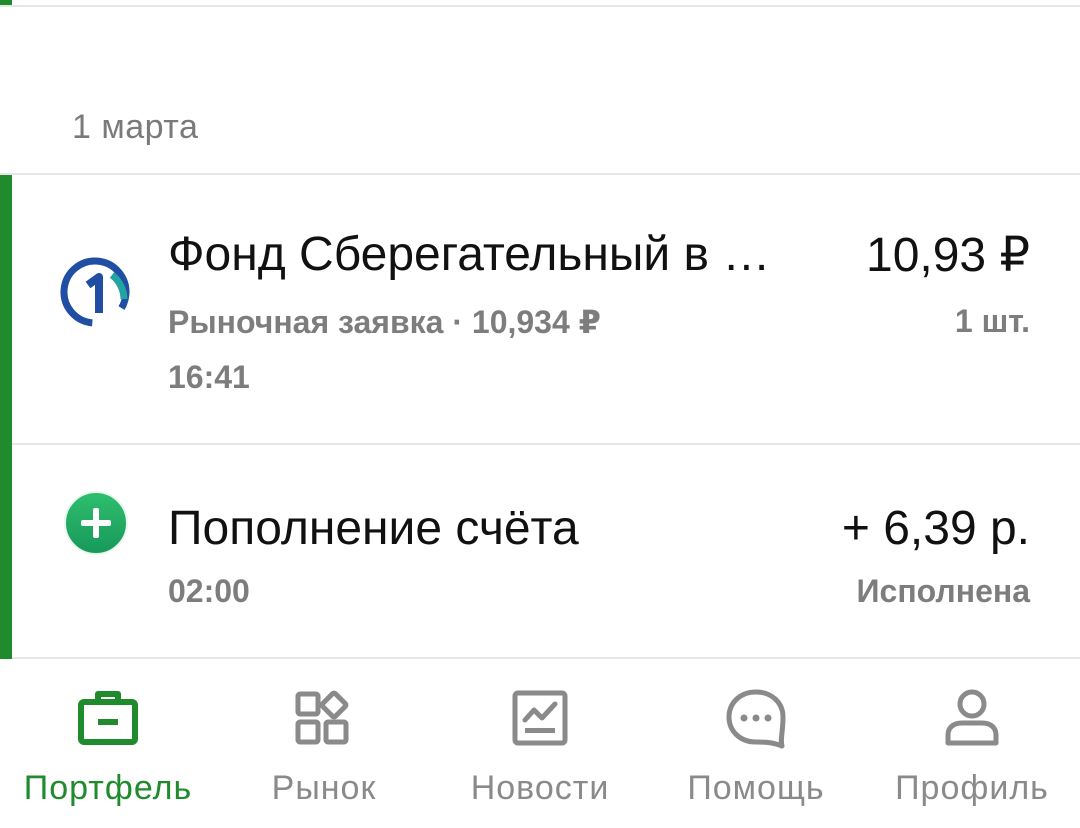  Describe the element at coordinates (324, 718) in the screenshot. I see `grid-icon` at that location.